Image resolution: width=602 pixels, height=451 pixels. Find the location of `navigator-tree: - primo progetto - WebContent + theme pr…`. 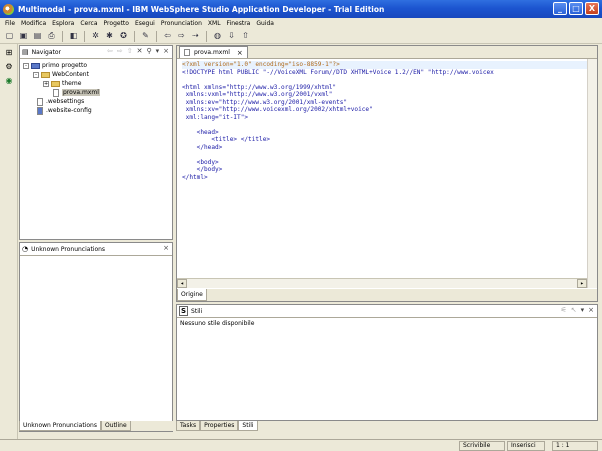

navigator-tree: - primo progetto - WebContent + theme pr… is located at coordinates (96, 87).